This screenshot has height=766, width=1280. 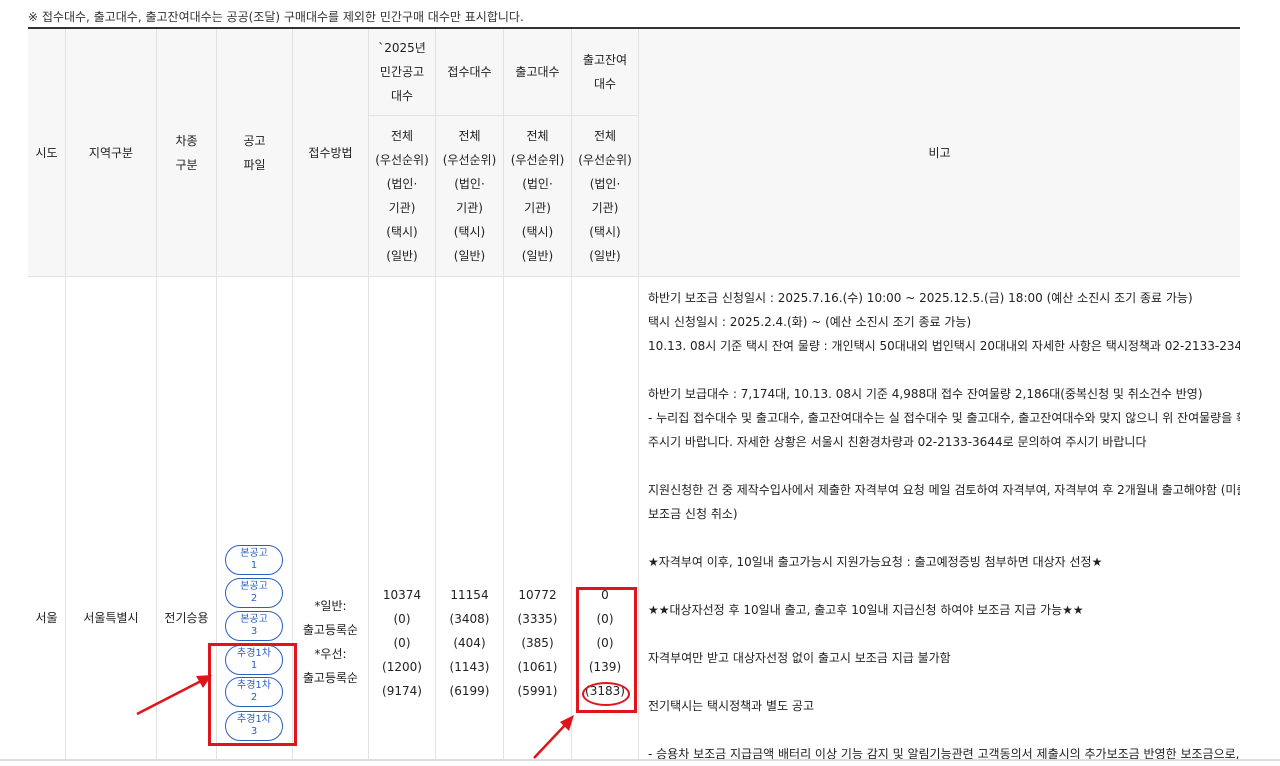 I want to click on annotation-arrows, so click(x=355, y=717).